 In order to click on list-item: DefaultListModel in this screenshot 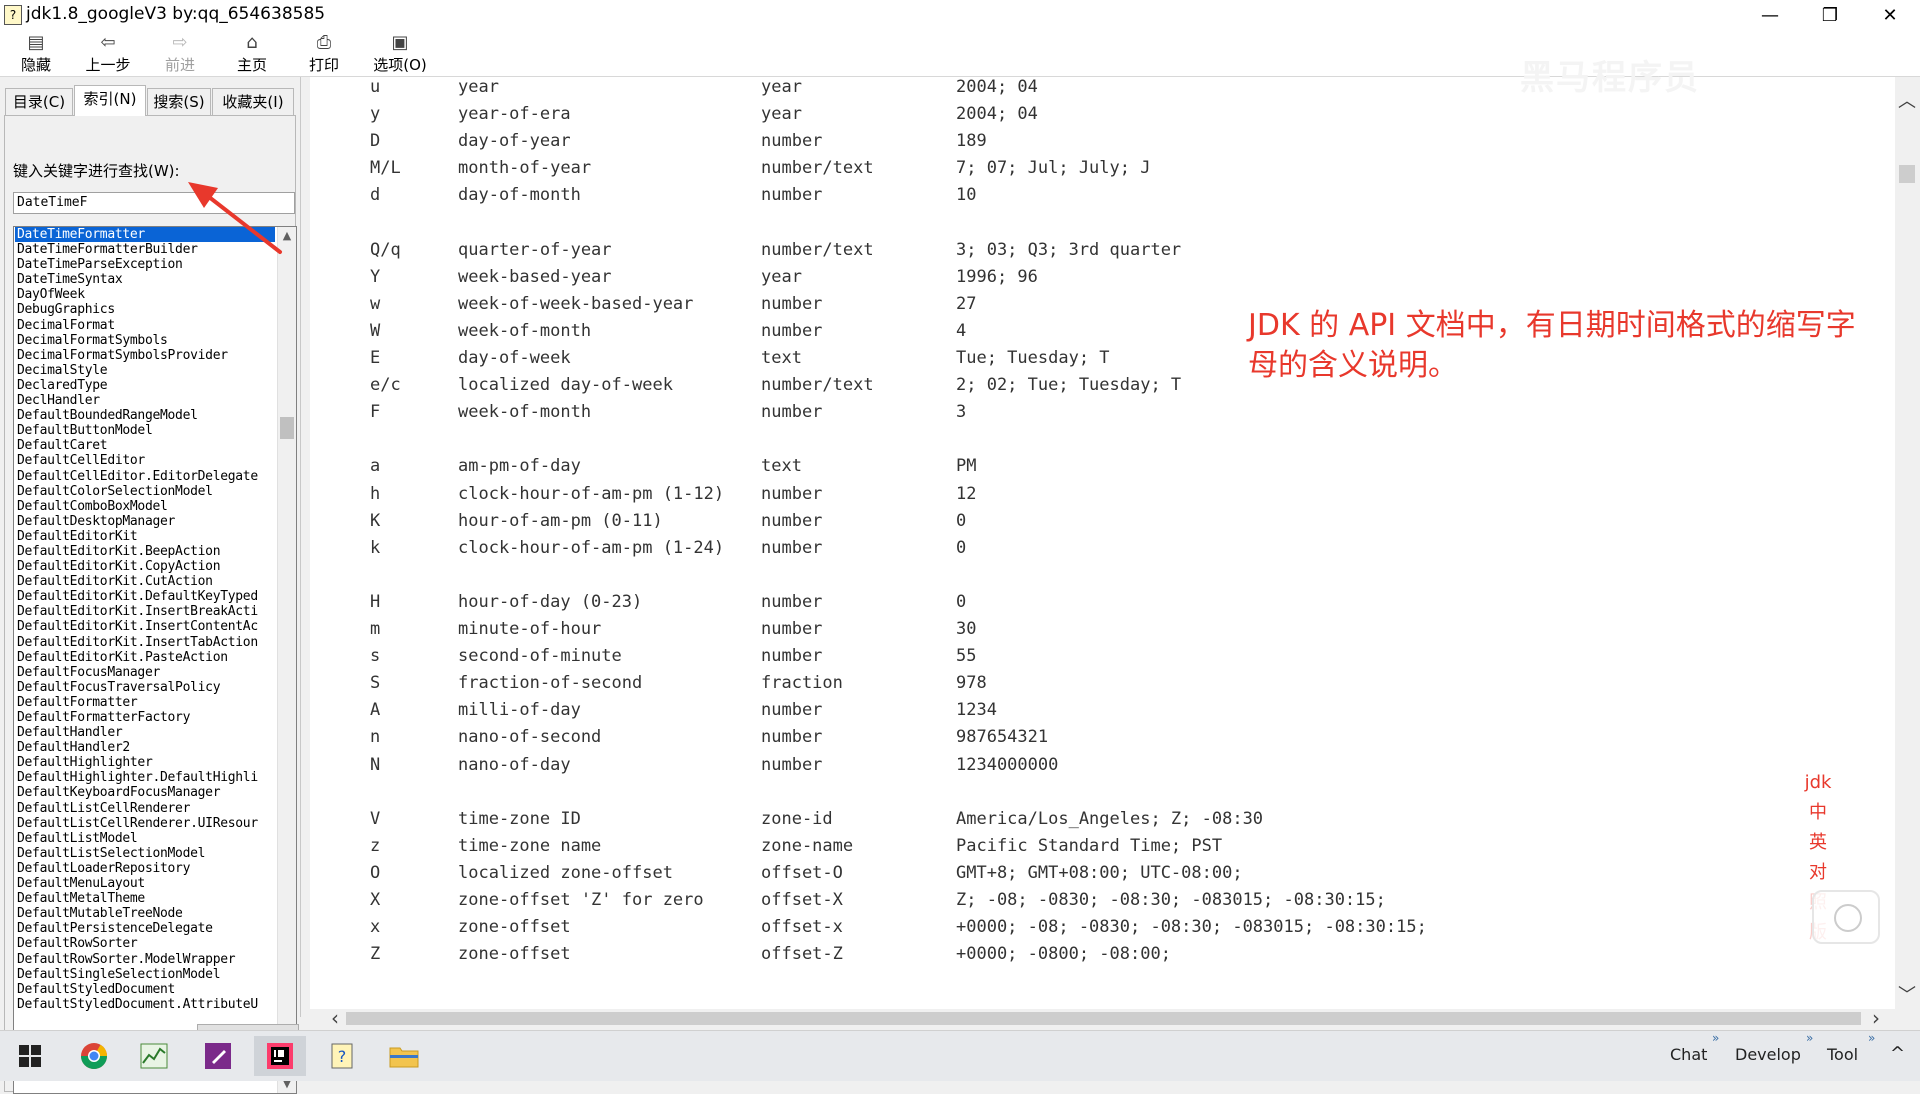, I will do `click(145, 838)`.